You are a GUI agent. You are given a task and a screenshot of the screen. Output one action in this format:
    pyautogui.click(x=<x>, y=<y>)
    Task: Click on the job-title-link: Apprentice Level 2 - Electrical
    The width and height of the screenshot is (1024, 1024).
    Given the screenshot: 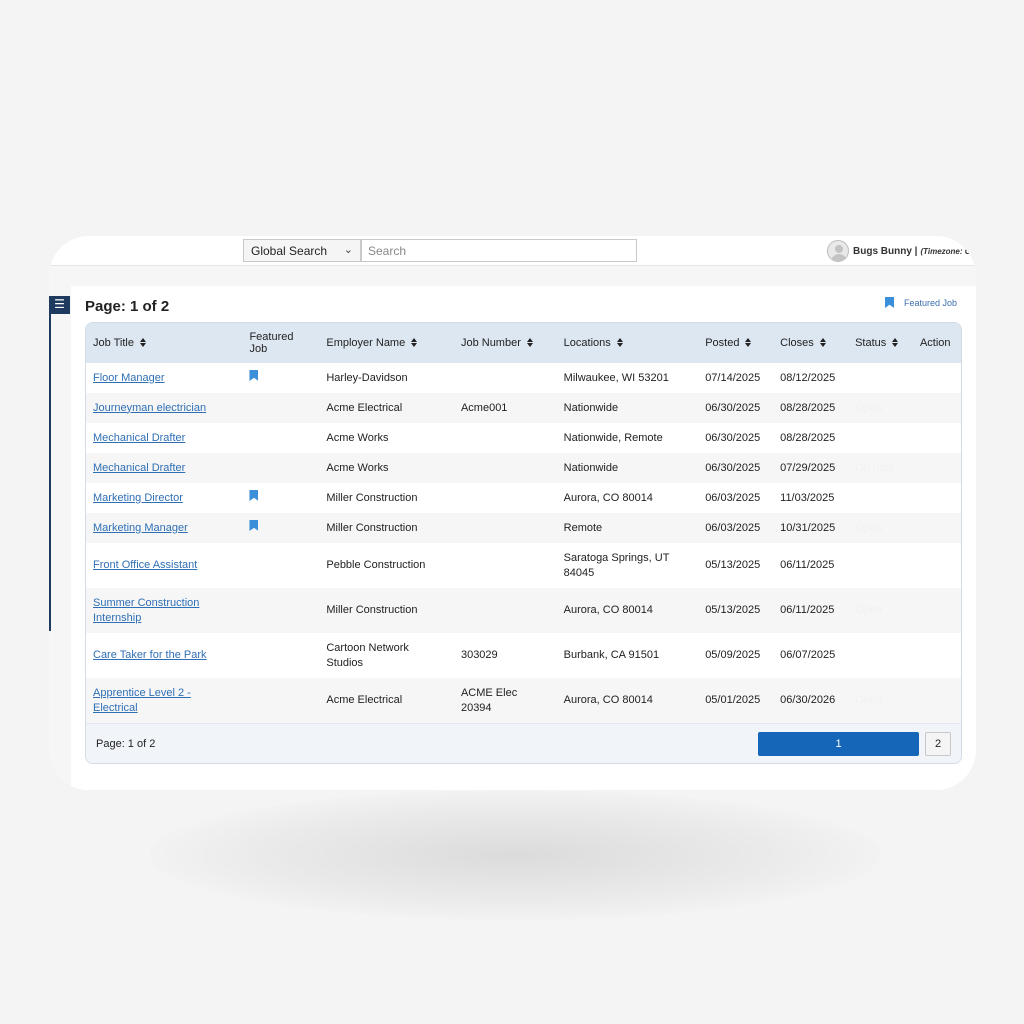 What is the action you would take?
    pyautogui.click(x=142, y=700)
    